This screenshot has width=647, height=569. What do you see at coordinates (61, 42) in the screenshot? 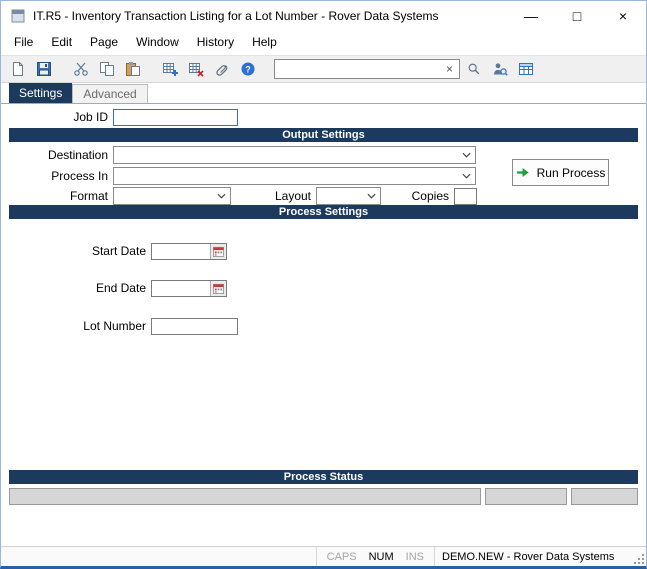
I see `menu-edit: Edit` at bounding box center [61, 42].